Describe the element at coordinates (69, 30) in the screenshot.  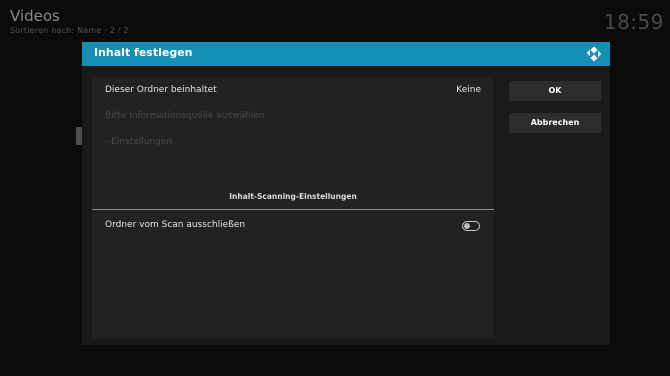
I see `sort-info: Sortieren nach: Name · 2 / 2` at that location.